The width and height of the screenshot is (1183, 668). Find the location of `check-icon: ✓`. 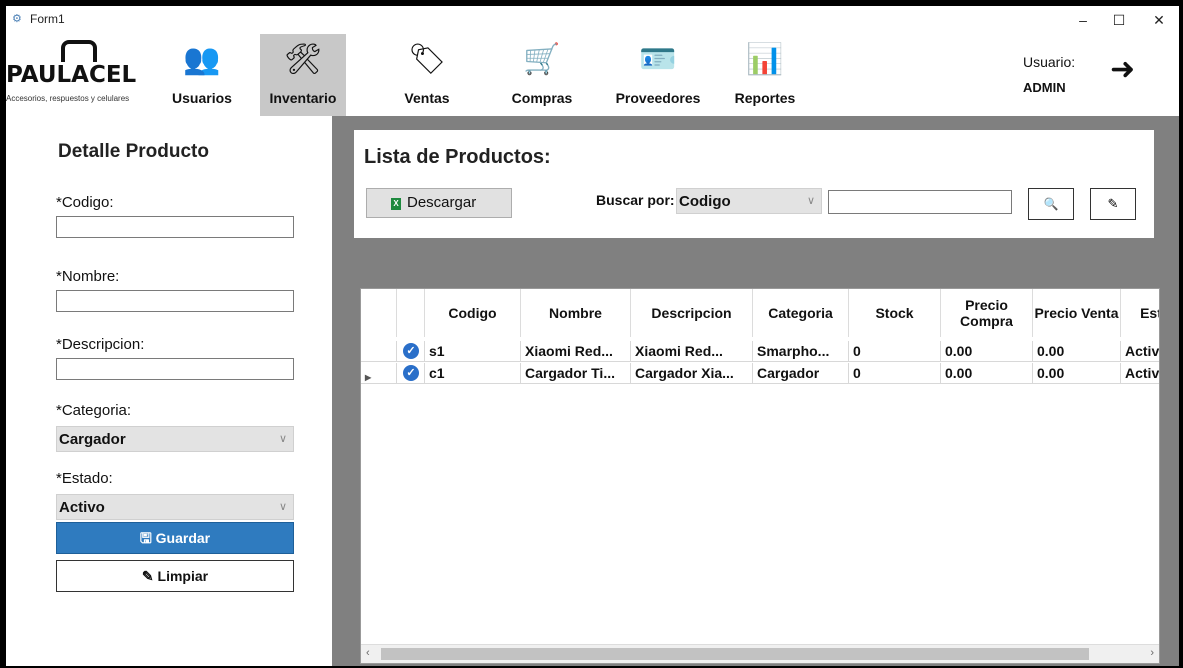

check-icon: ✓ is located at coordinates (411, 351).